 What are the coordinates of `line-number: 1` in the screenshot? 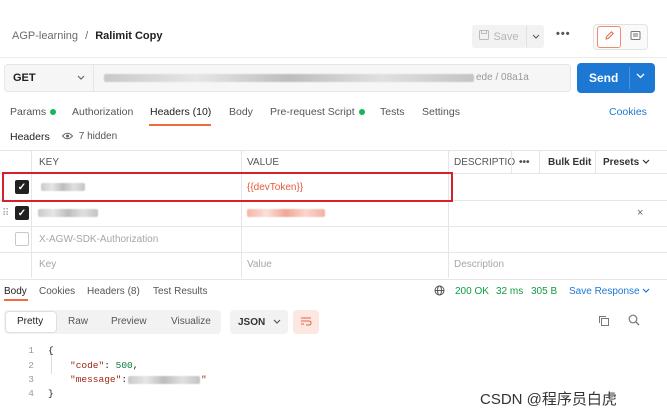 It's located at (31, 350).